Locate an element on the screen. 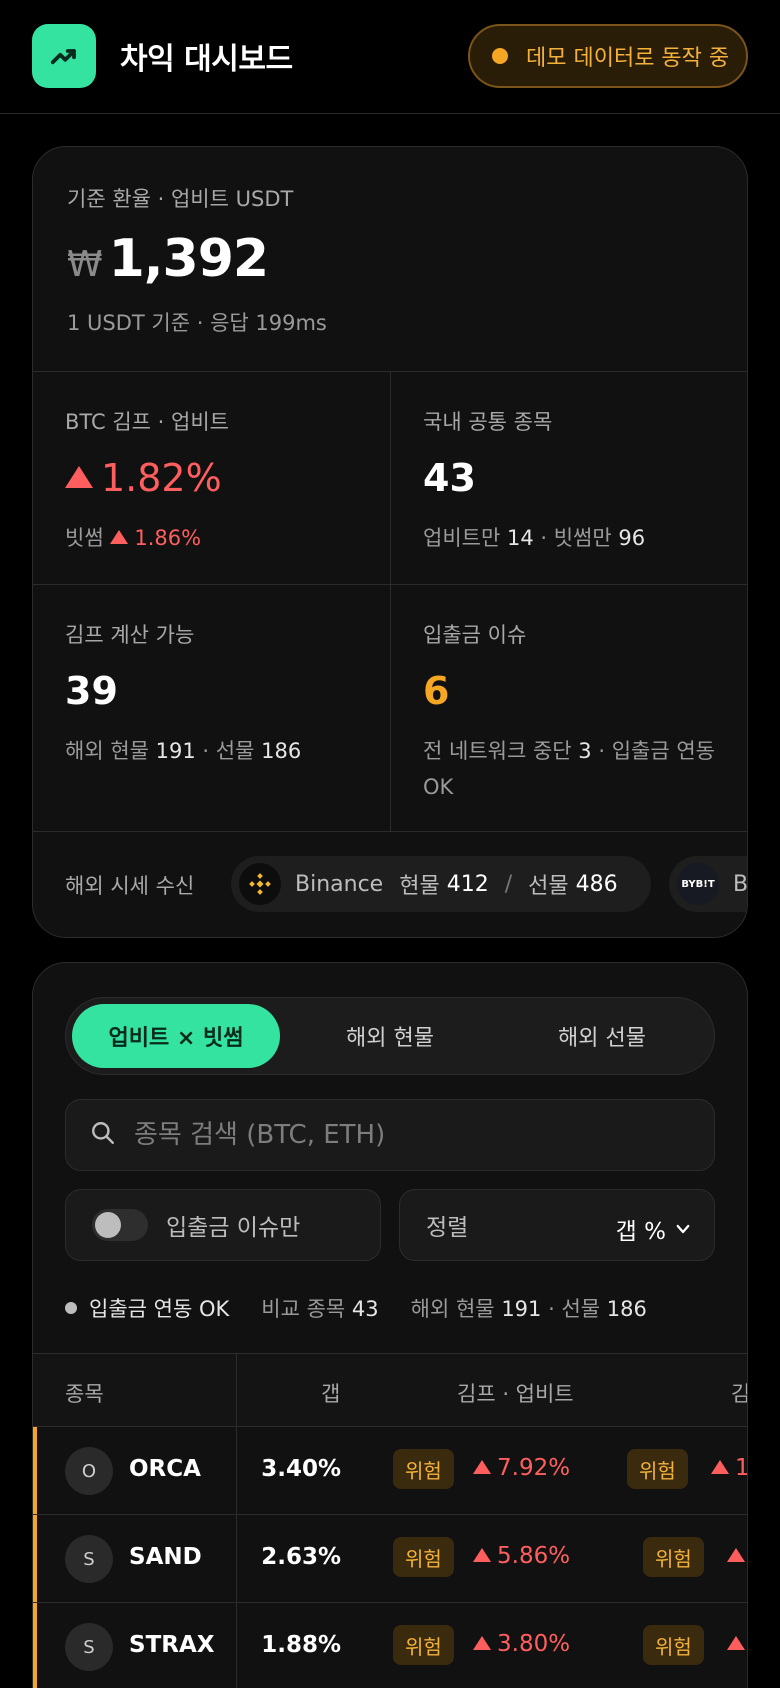 The width and height of the screenshot is (780, 1688). column-header-symbol: 종목 is located at coordinates (84, 1393).